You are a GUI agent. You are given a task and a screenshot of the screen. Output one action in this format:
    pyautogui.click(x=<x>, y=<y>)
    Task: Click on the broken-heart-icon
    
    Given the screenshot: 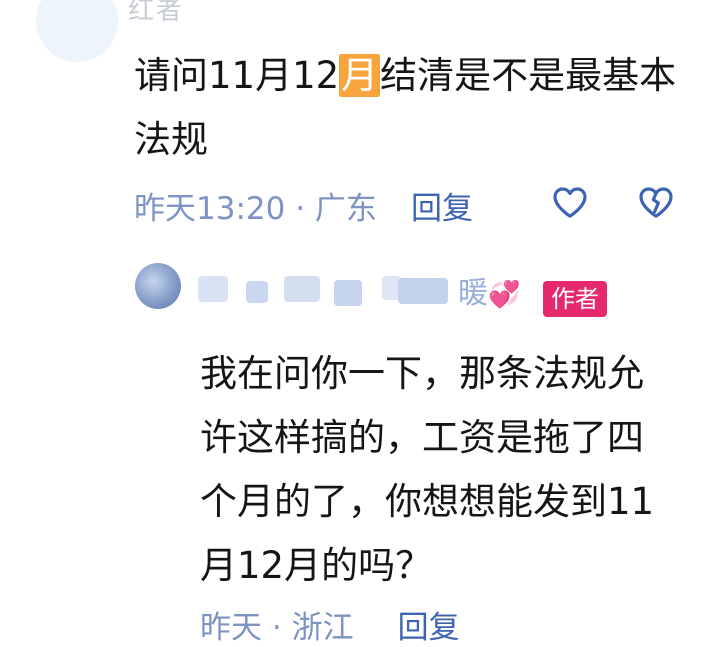 What is the action you would take?
    pyautogui.click(x=656, y=202)
    